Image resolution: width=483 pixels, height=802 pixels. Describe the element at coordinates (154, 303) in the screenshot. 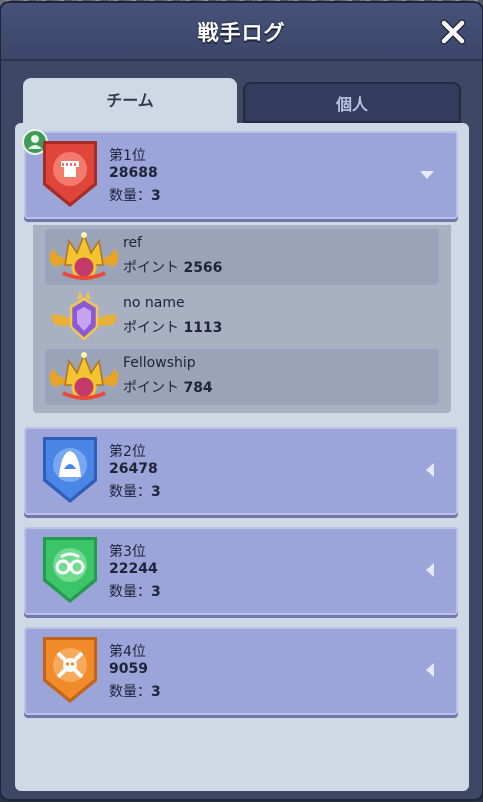

I see `member-name: no name` at that location.